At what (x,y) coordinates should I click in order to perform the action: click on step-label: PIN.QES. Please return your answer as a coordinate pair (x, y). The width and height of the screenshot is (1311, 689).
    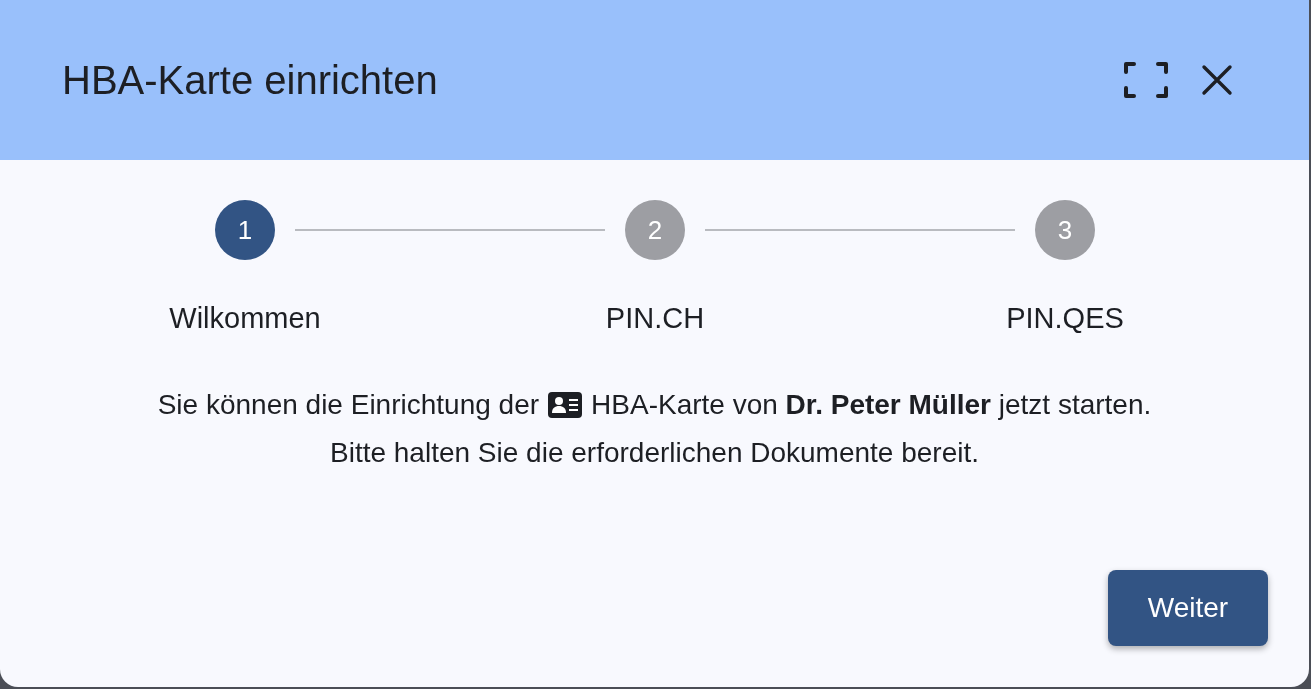
    Looking at the image, I should click on (1065, 318).